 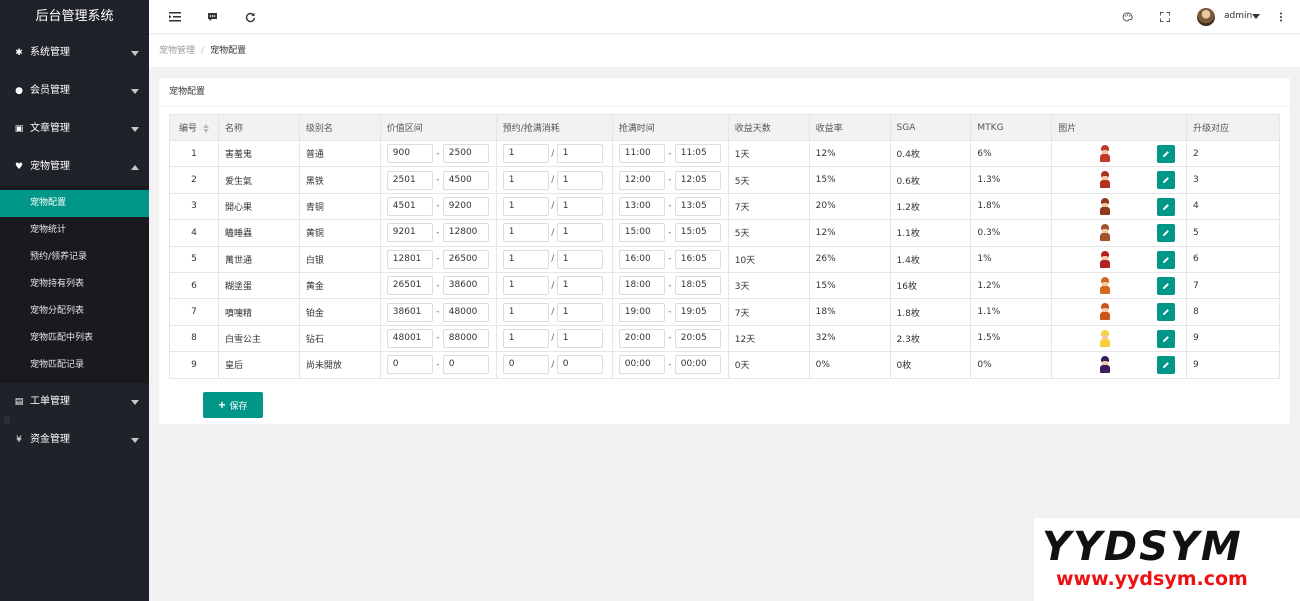 What do you see at coordinates (258, 206) in the screenshot?
I see `cell-name: 開心果` at bounding box center [258, 206].